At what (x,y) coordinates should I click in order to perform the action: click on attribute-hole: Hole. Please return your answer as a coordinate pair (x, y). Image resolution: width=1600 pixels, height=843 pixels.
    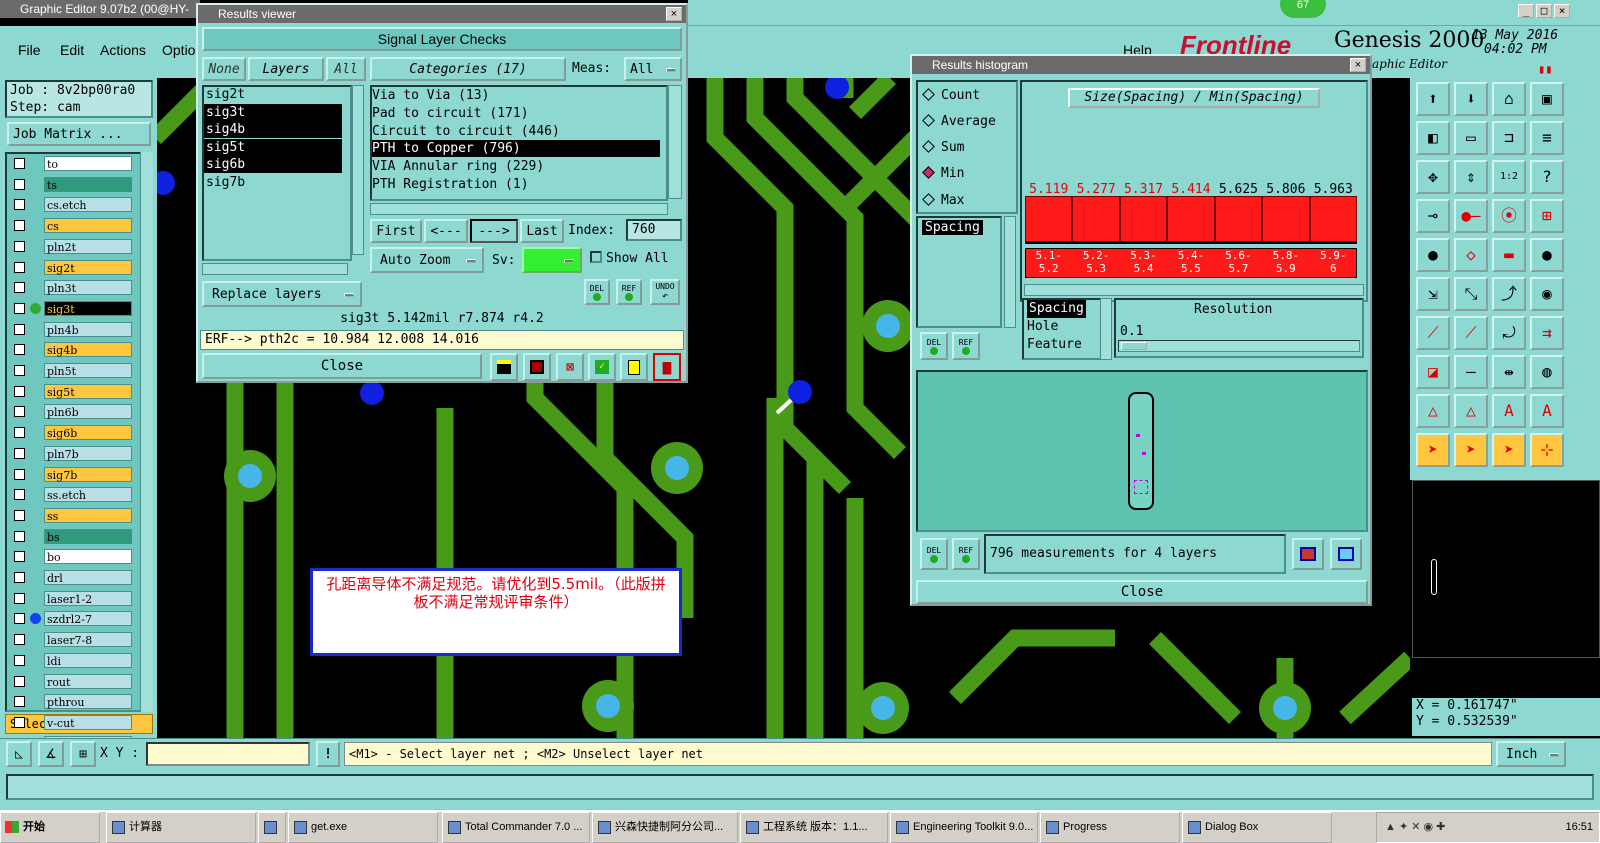
    Looking at the image, I should click on (1063, 327).